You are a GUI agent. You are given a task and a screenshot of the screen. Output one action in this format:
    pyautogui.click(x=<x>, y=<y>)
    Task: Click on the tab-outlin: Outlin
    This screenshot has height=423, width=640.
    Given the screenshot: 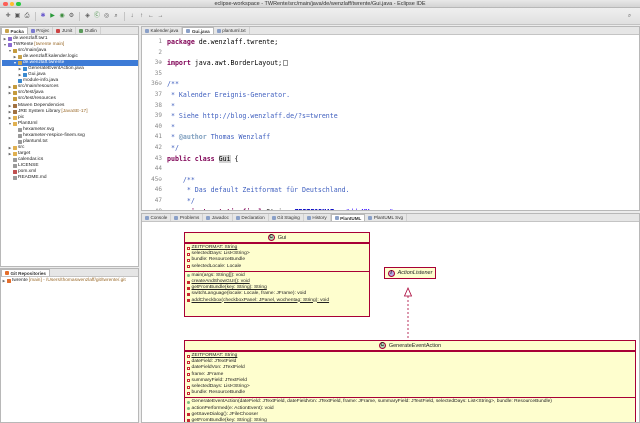 What is the action you would take?
    pyautogui.click(x=88, y=30)
    